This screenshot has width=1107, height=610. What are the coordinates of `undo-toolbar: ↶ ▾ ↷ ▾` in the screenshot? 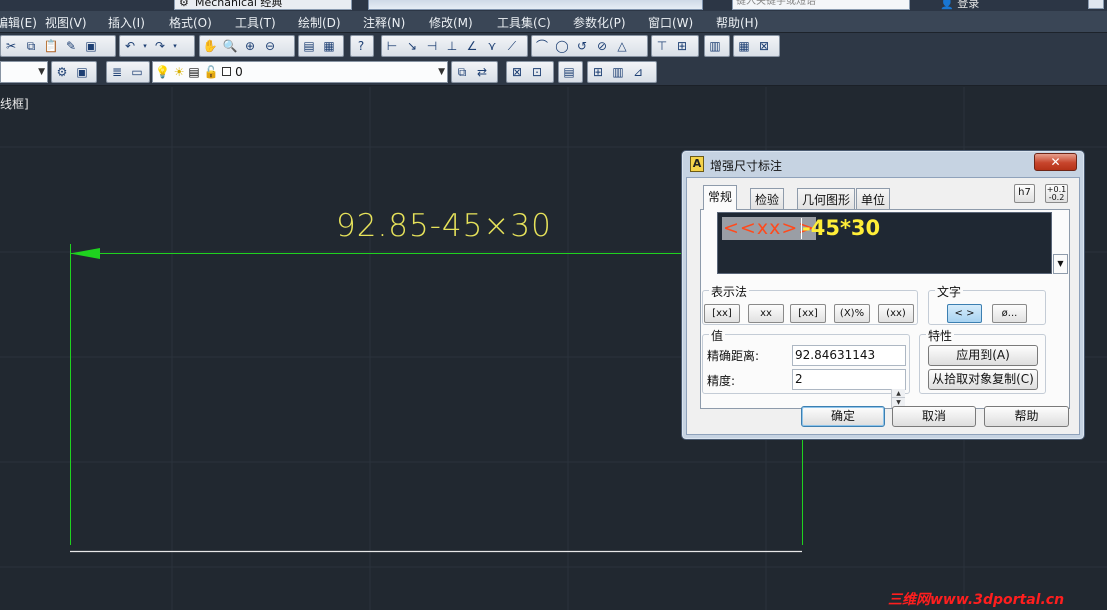 It's located at (157, 46).